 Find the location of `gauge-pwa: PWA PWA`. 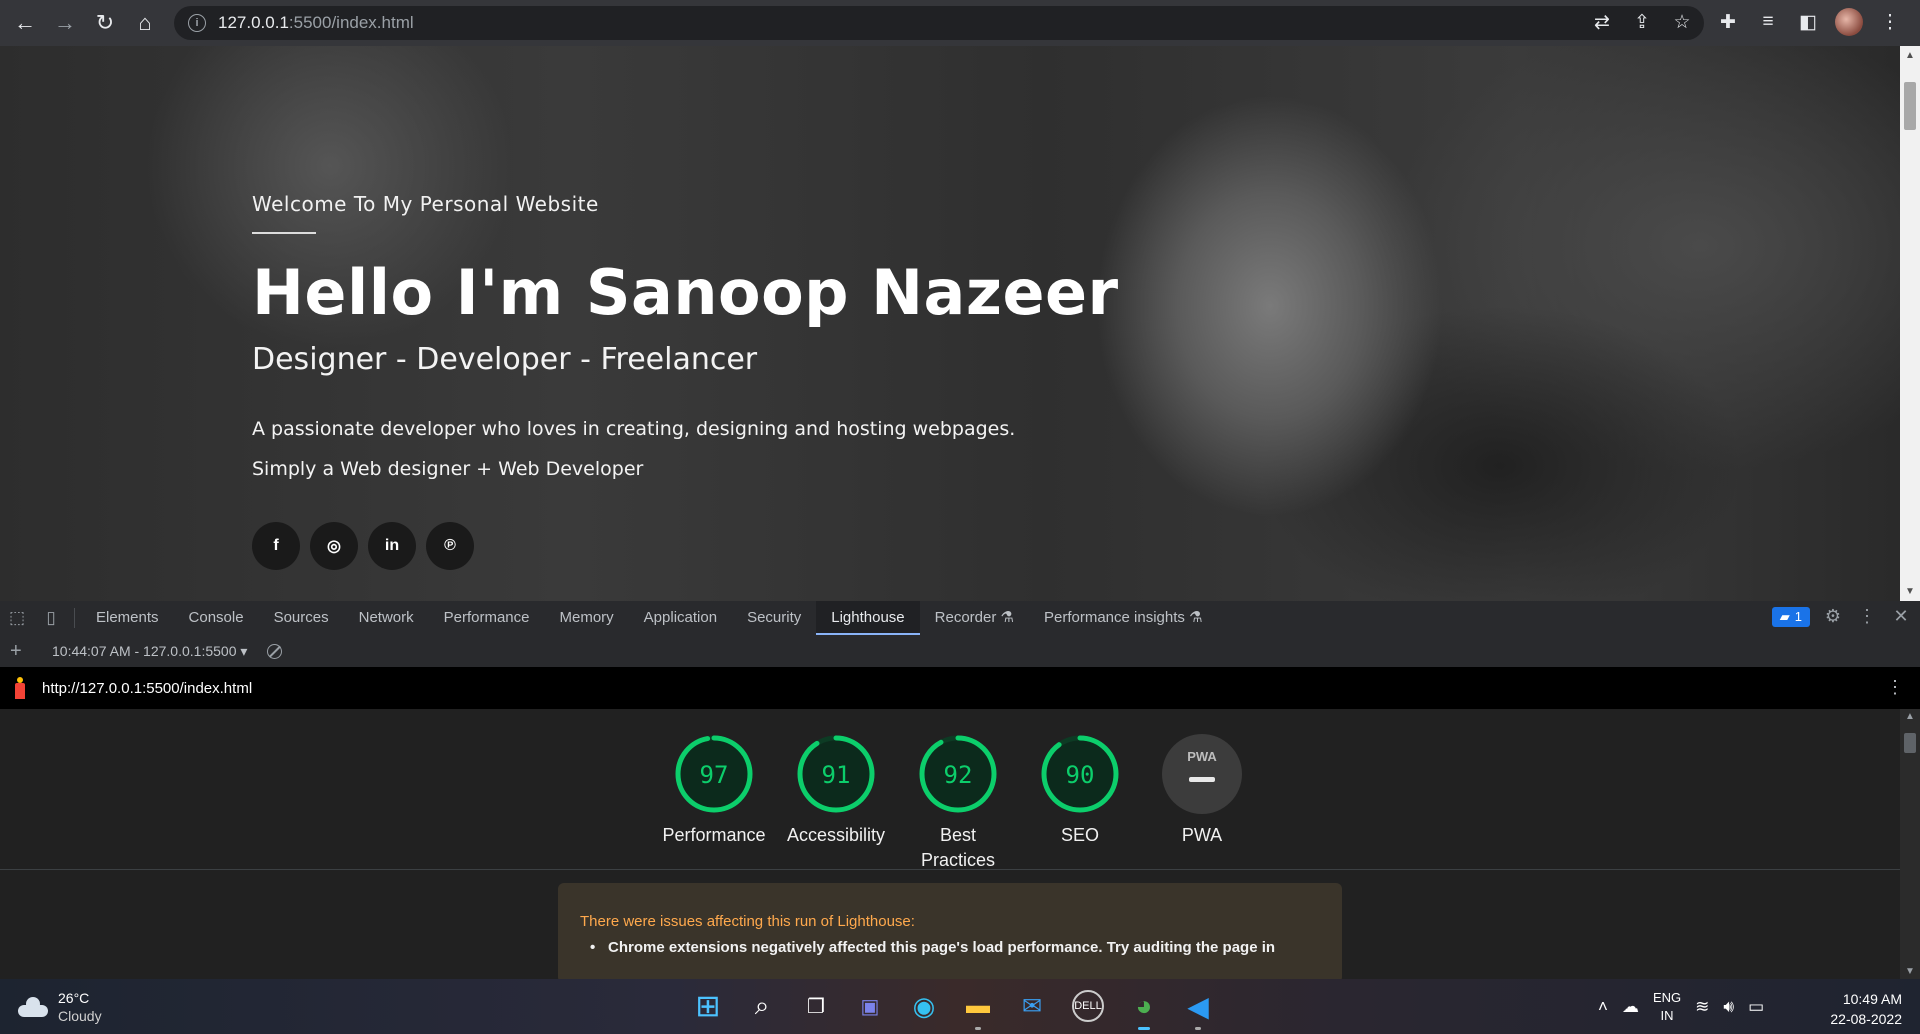

gauge-pwa: PWA PWA is located at coordinates (1202, 803).